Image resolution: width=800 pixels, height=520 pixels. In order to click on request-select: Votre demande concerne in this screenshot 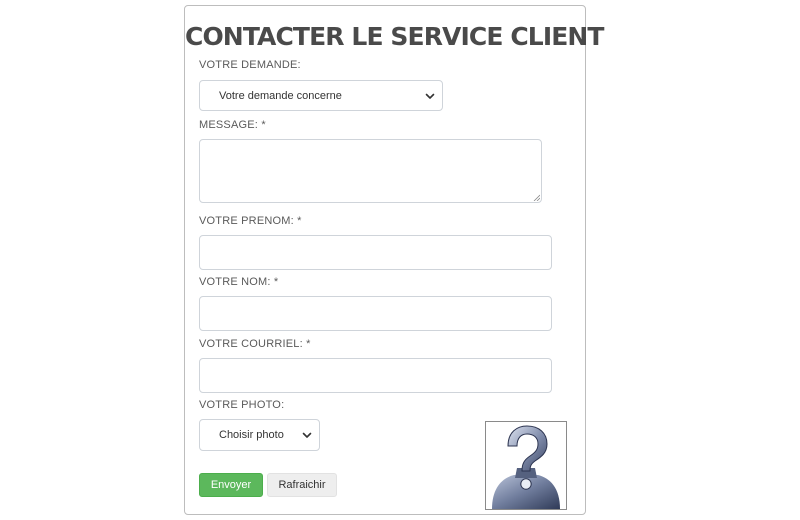, I will do `click(321, 95)`.